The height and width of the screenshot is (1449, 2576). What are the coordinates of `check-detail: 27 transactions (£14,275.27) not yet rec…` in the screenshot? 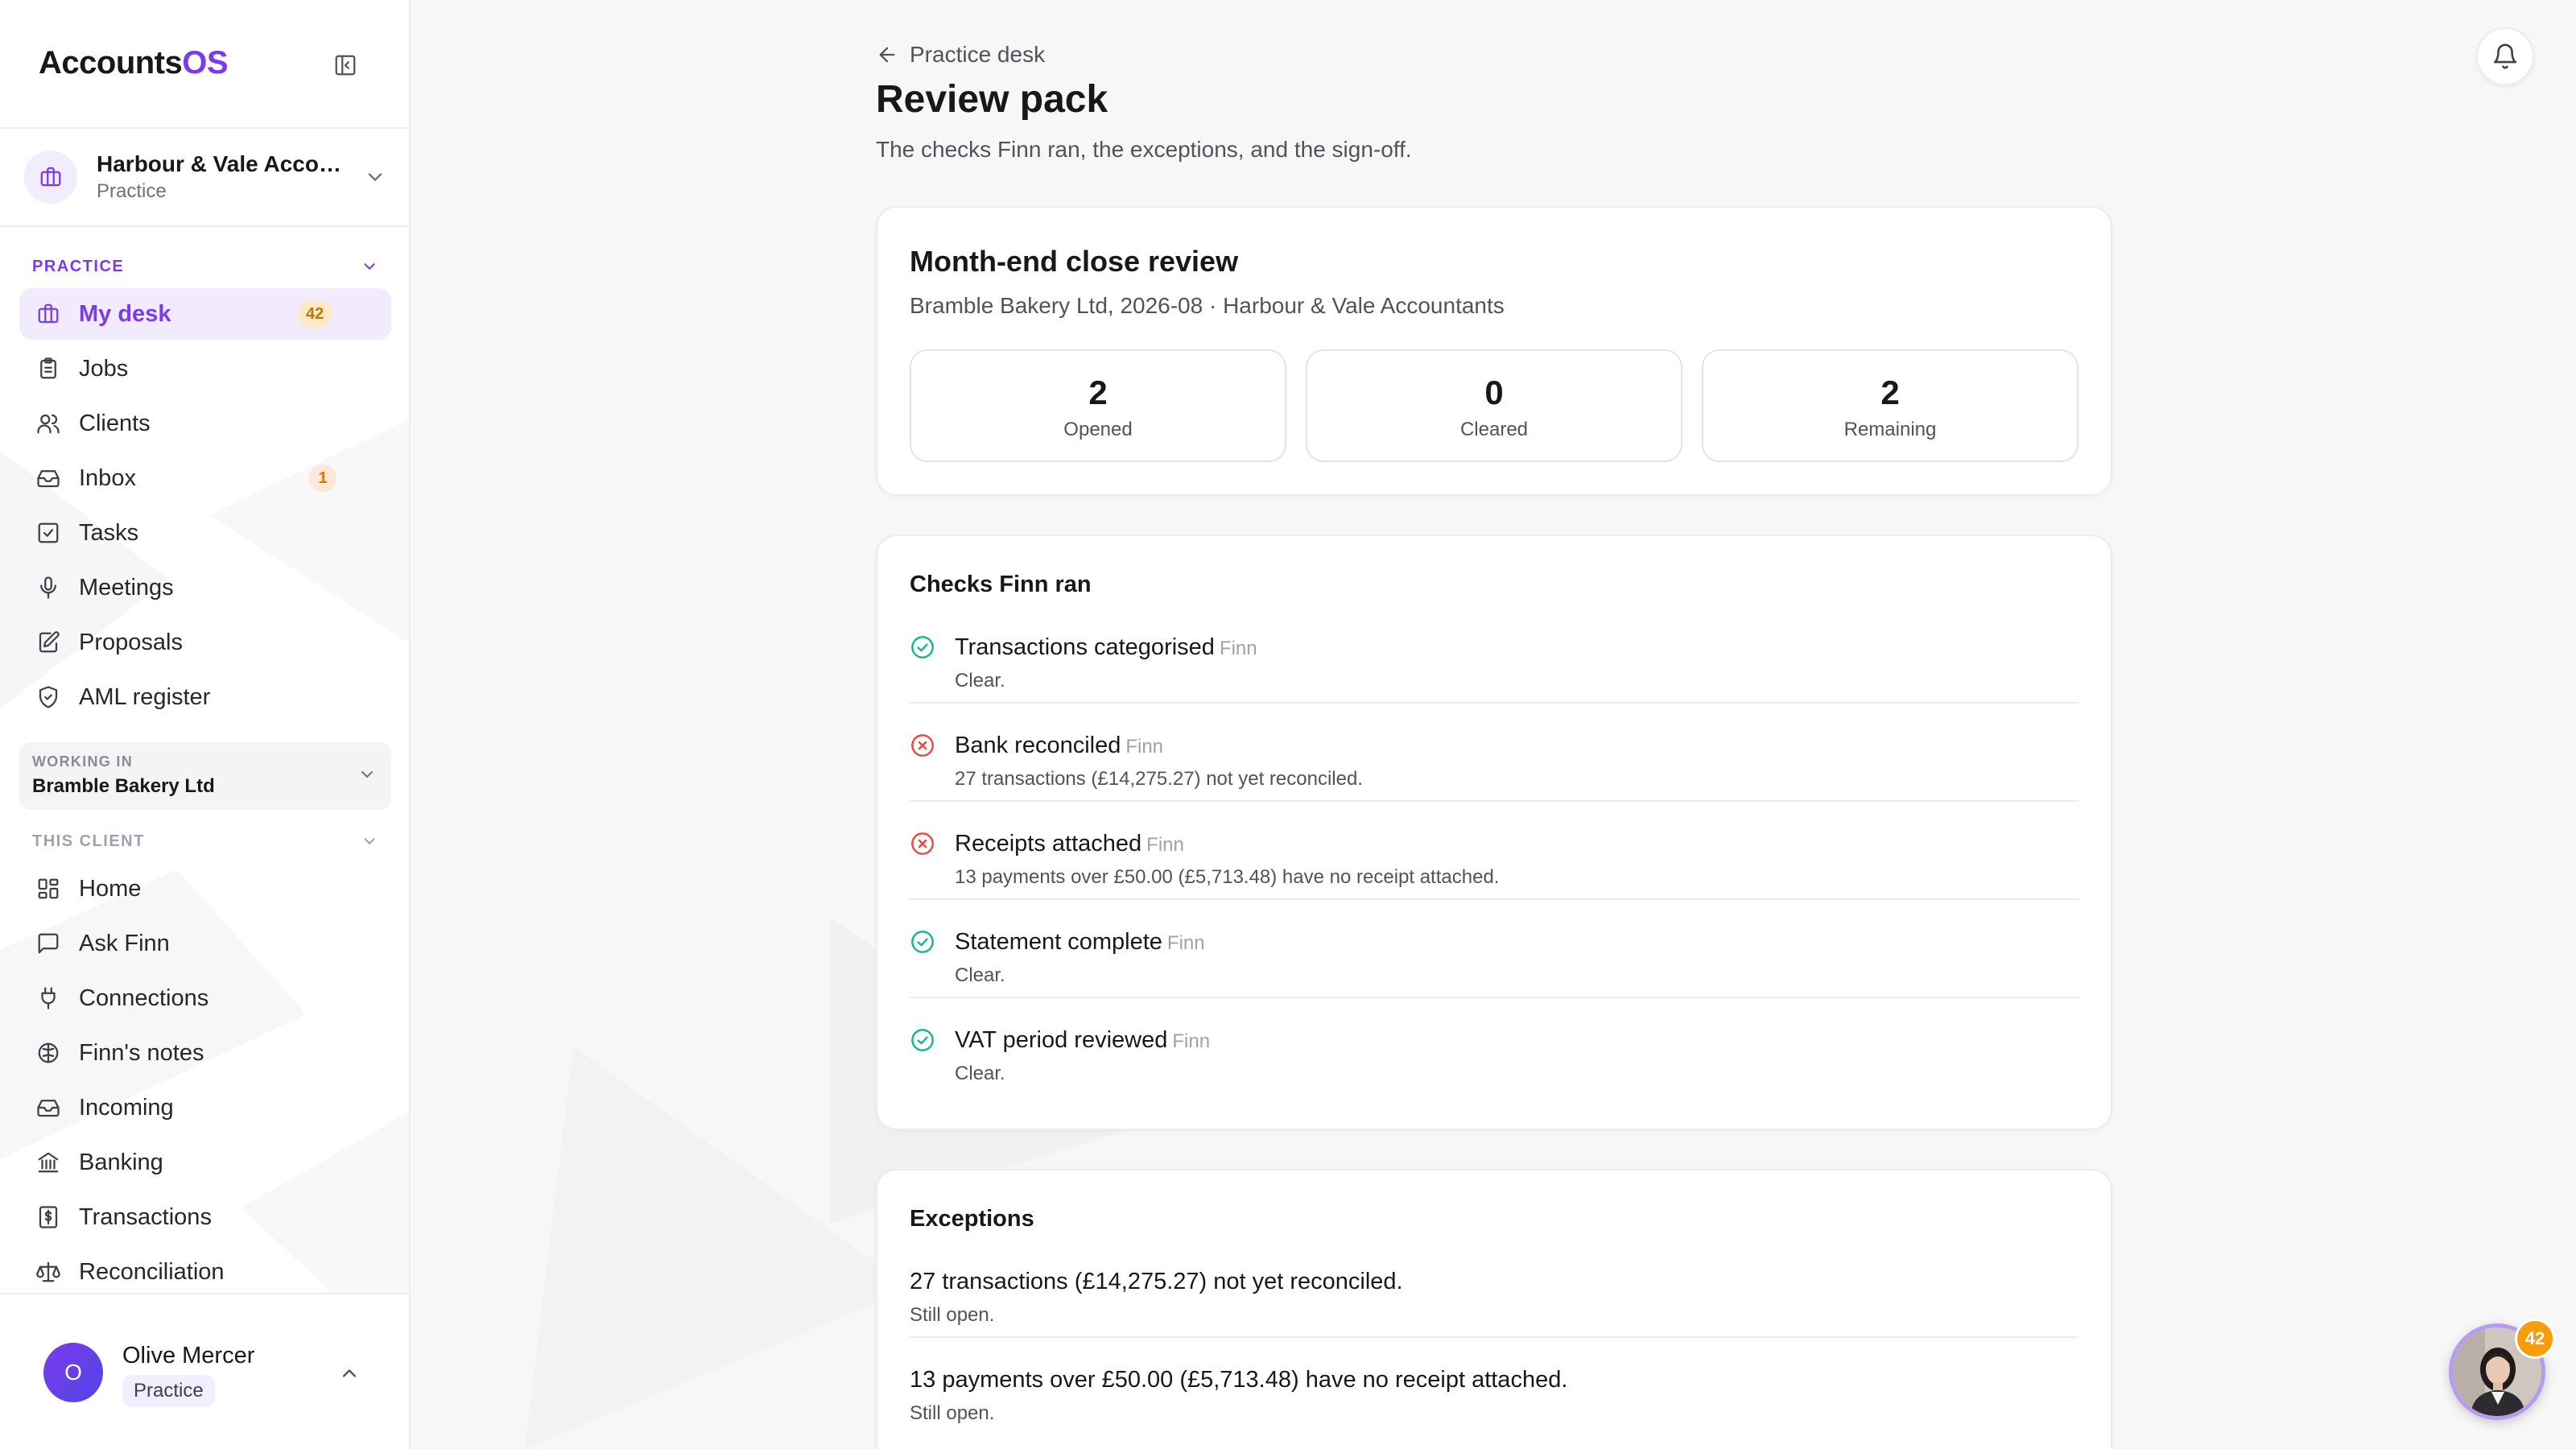 It's located at (1159, 779).